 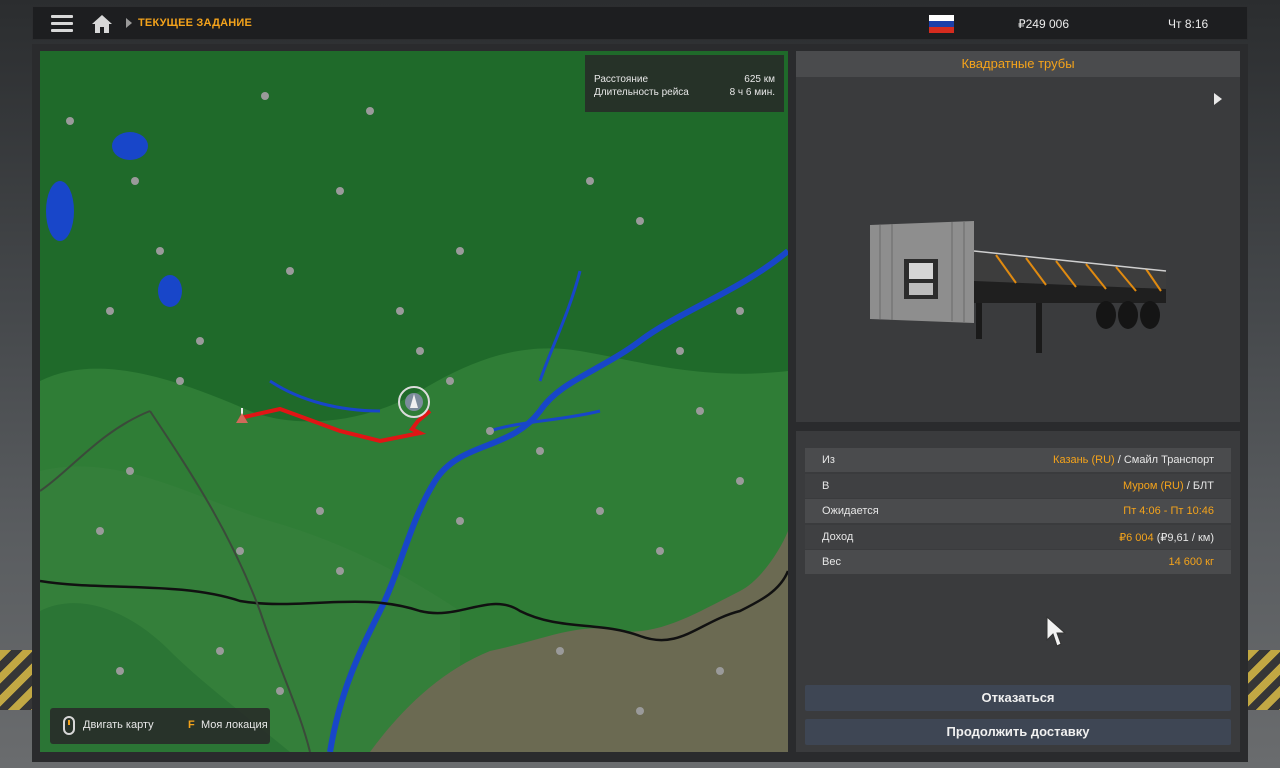 What do you see at coordinates (195, 23) in the screenshot?
I see `breadcrumb: ТЕКУЩЕЕ ЗАДАНИЕ` at bounding box center [195, 23].